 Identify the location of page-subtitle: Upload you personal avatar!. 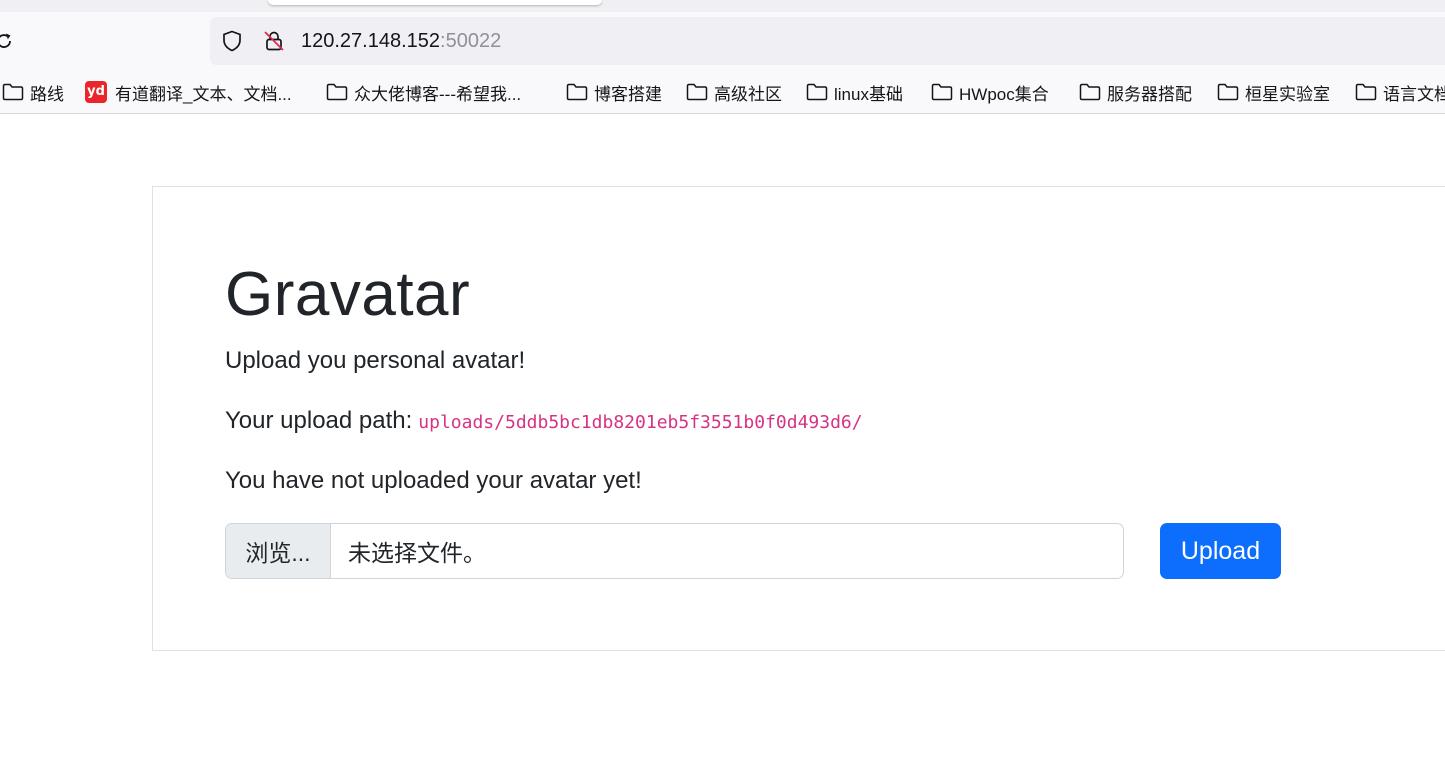
(375, 360).